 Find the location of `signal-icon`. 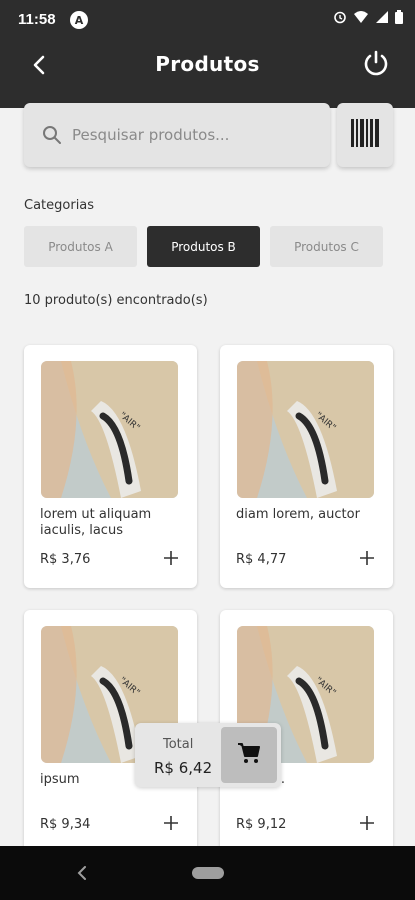

signal-icon is located at coordinates (382, 17).